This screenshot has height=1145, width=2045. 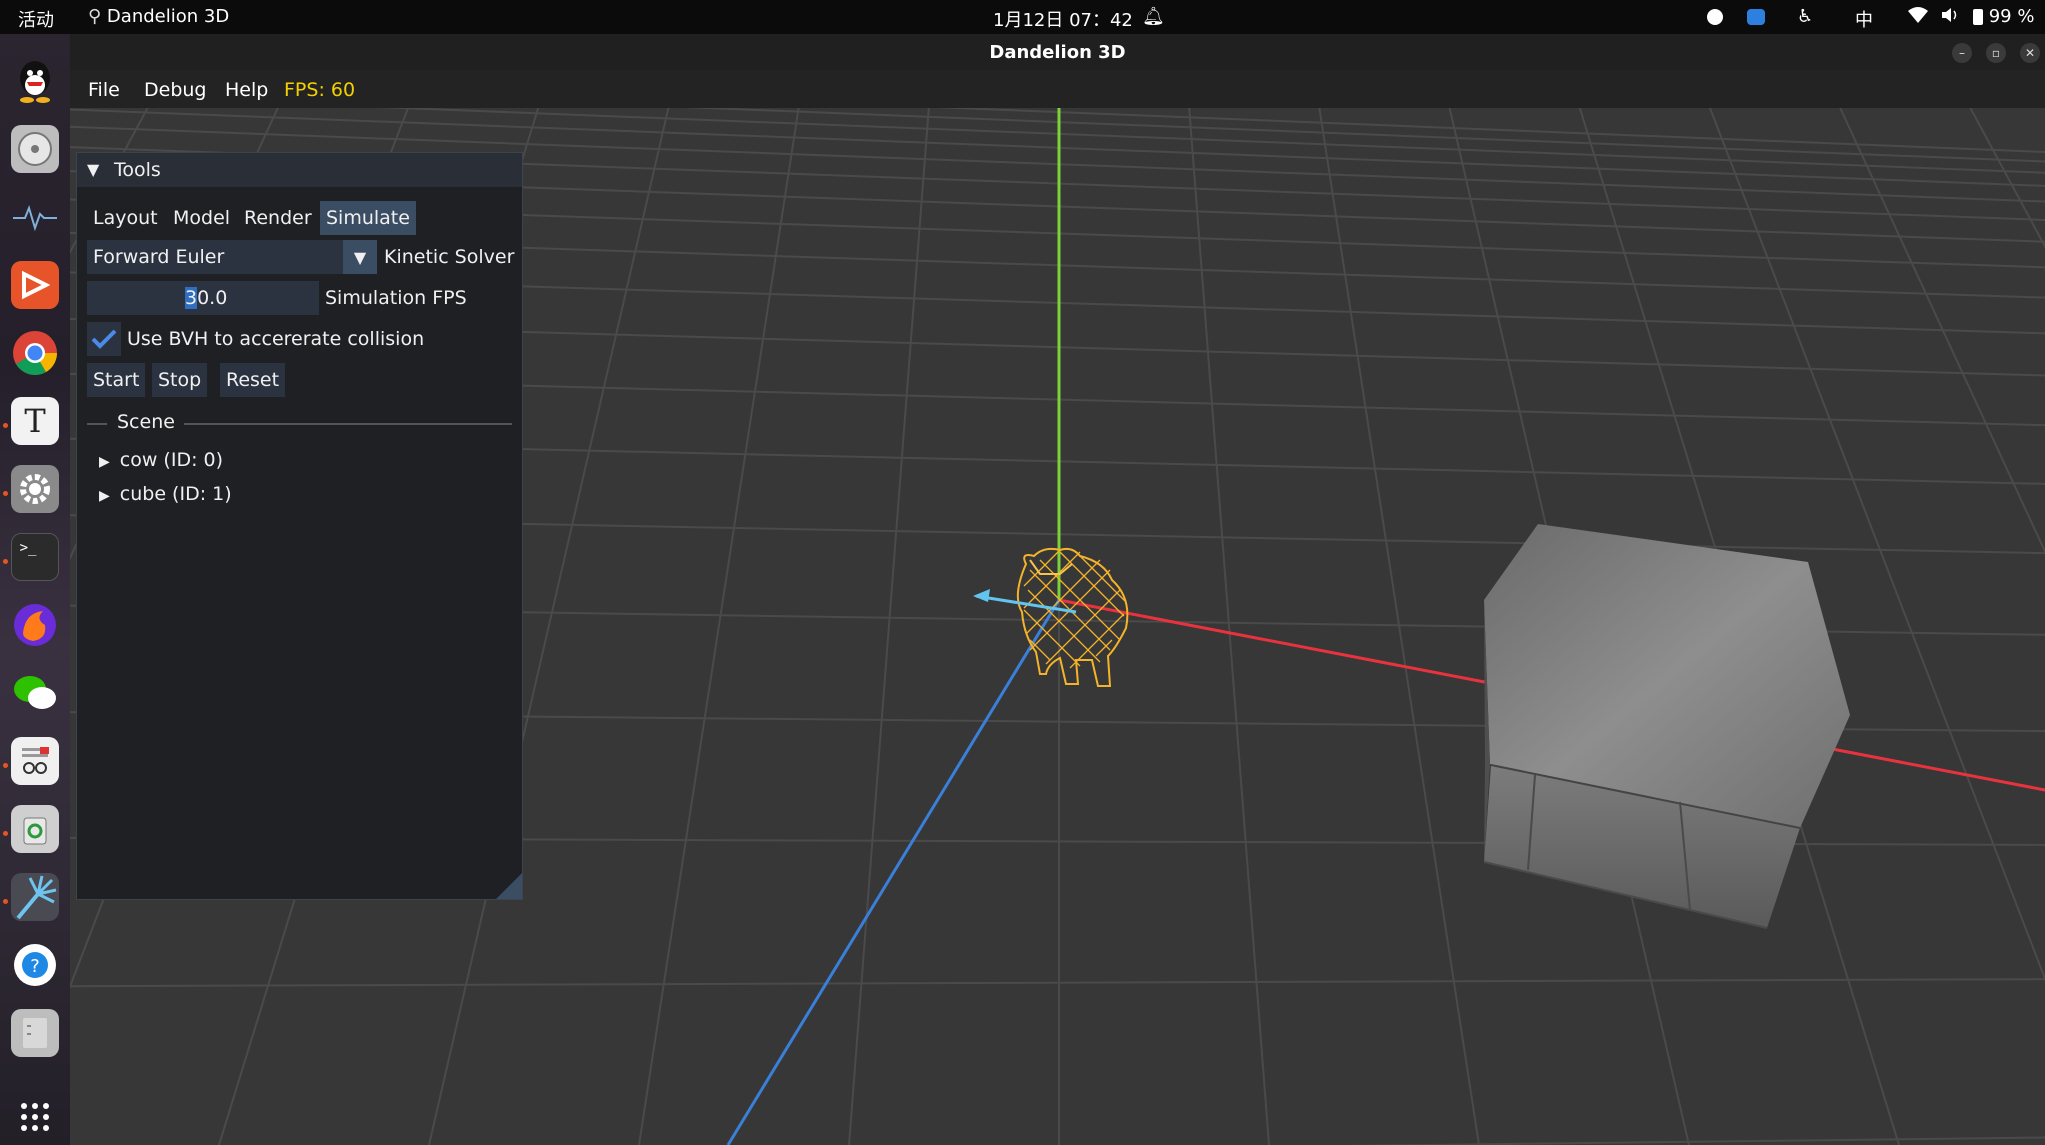 I want to click on tab-layout: Layout, so click(x=125, y=218).